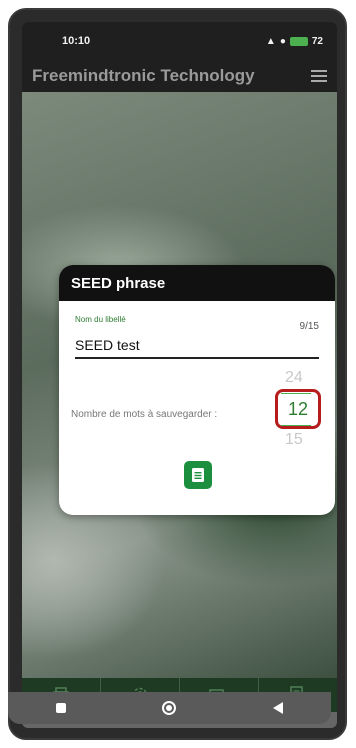 The width and height of the screenshot is (356, 748). I want to click on picker-option-below: 15, so click(294, 440).